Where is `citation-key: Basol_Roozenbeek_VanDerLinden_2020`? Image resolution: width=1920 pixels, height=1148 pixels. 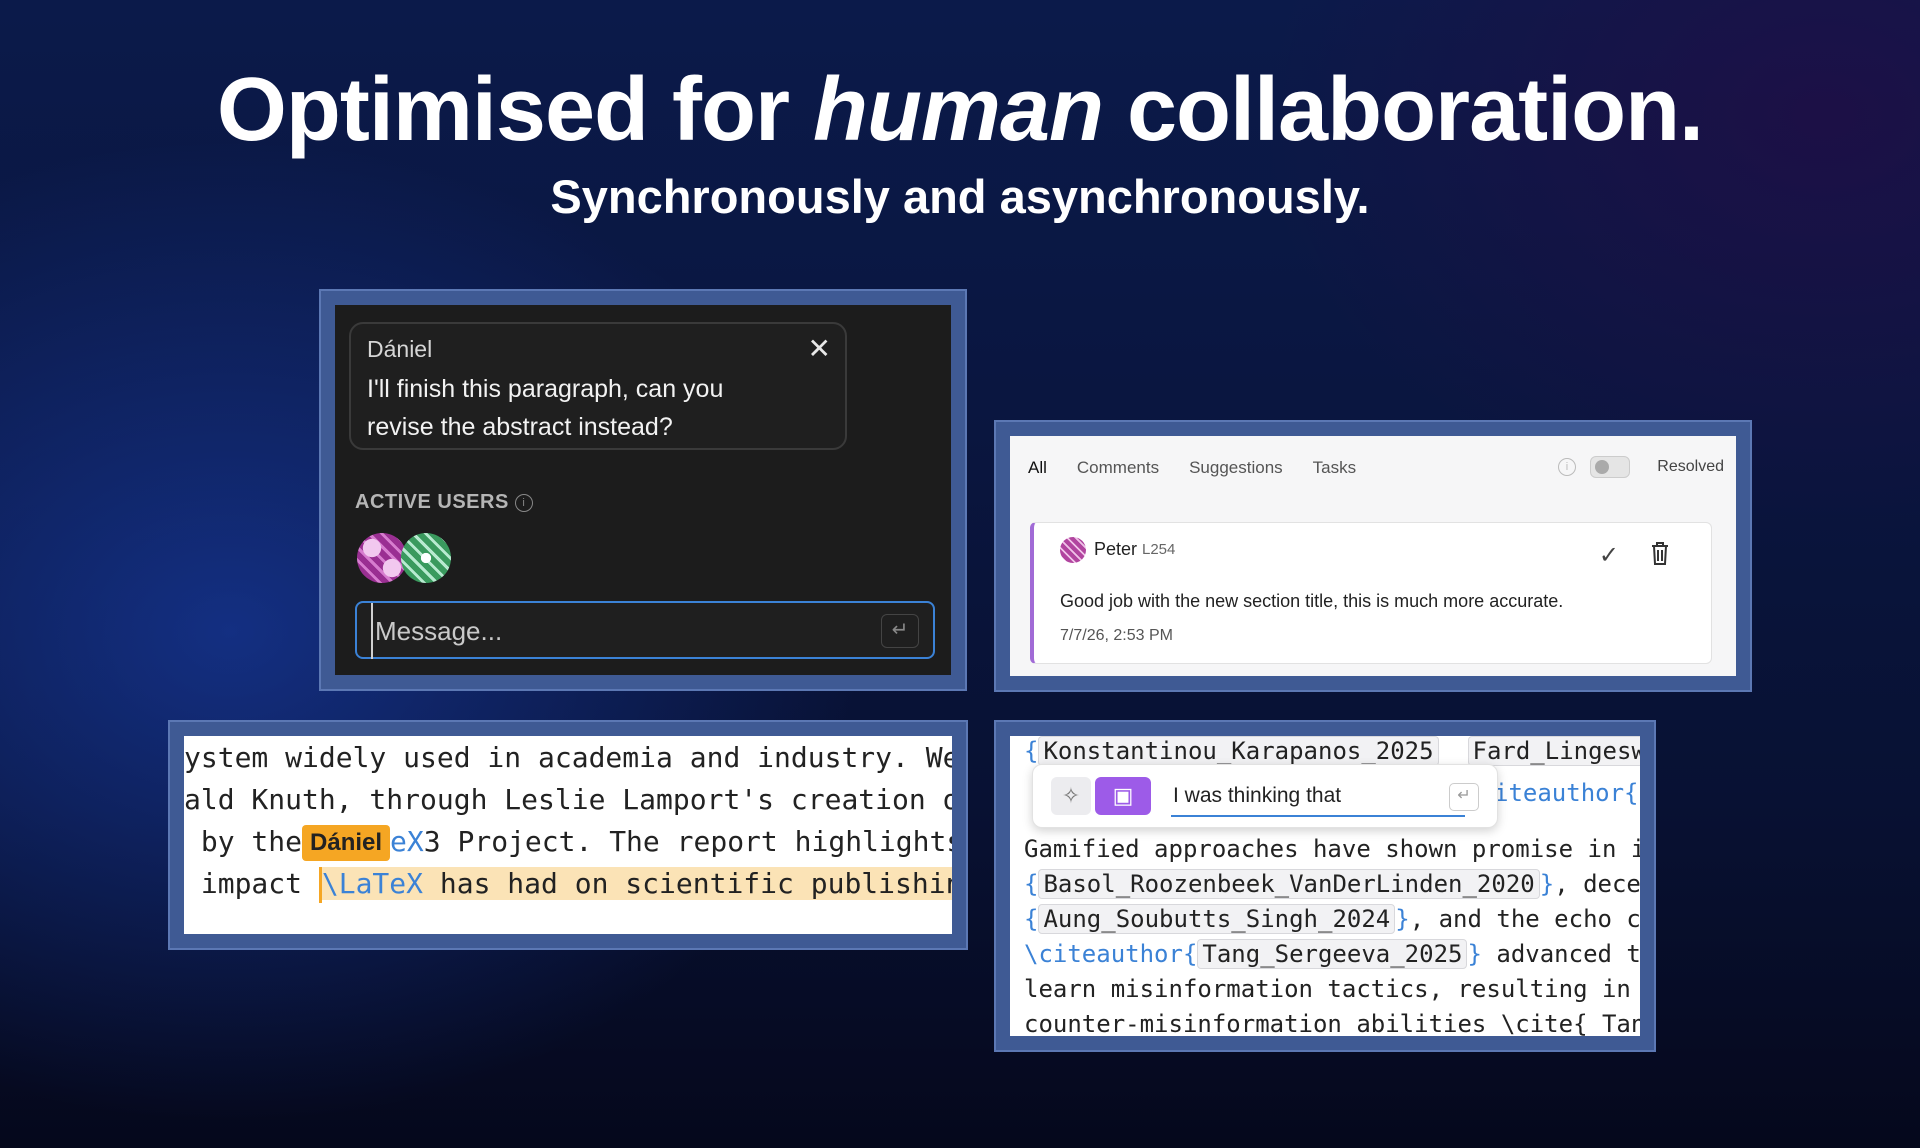 citation-key: Basol_Roozenbeek_VanDerLinden_2020 is located at coordinates (1289, 884).